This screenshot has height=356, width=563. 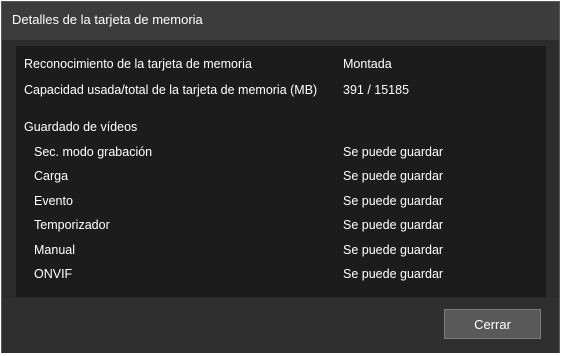 I want to click on video-type-label-onvif: ONVIF, so click(x=53, y=274).